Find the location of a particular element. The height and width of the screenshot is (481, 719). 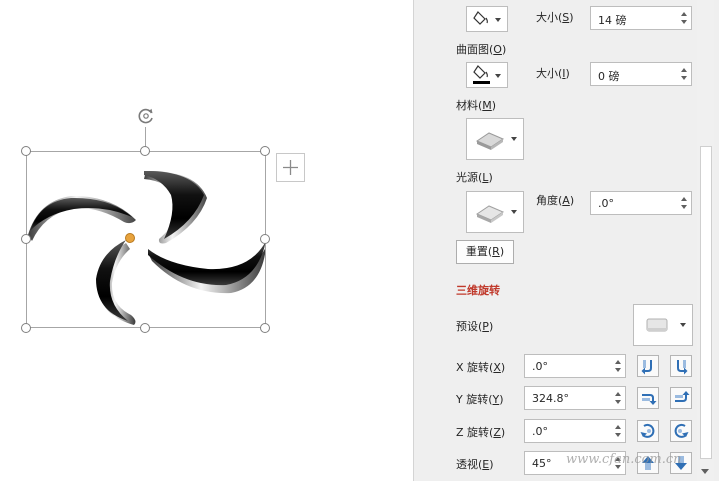

rotate-cw-icon is located at coordinates (681, 430).